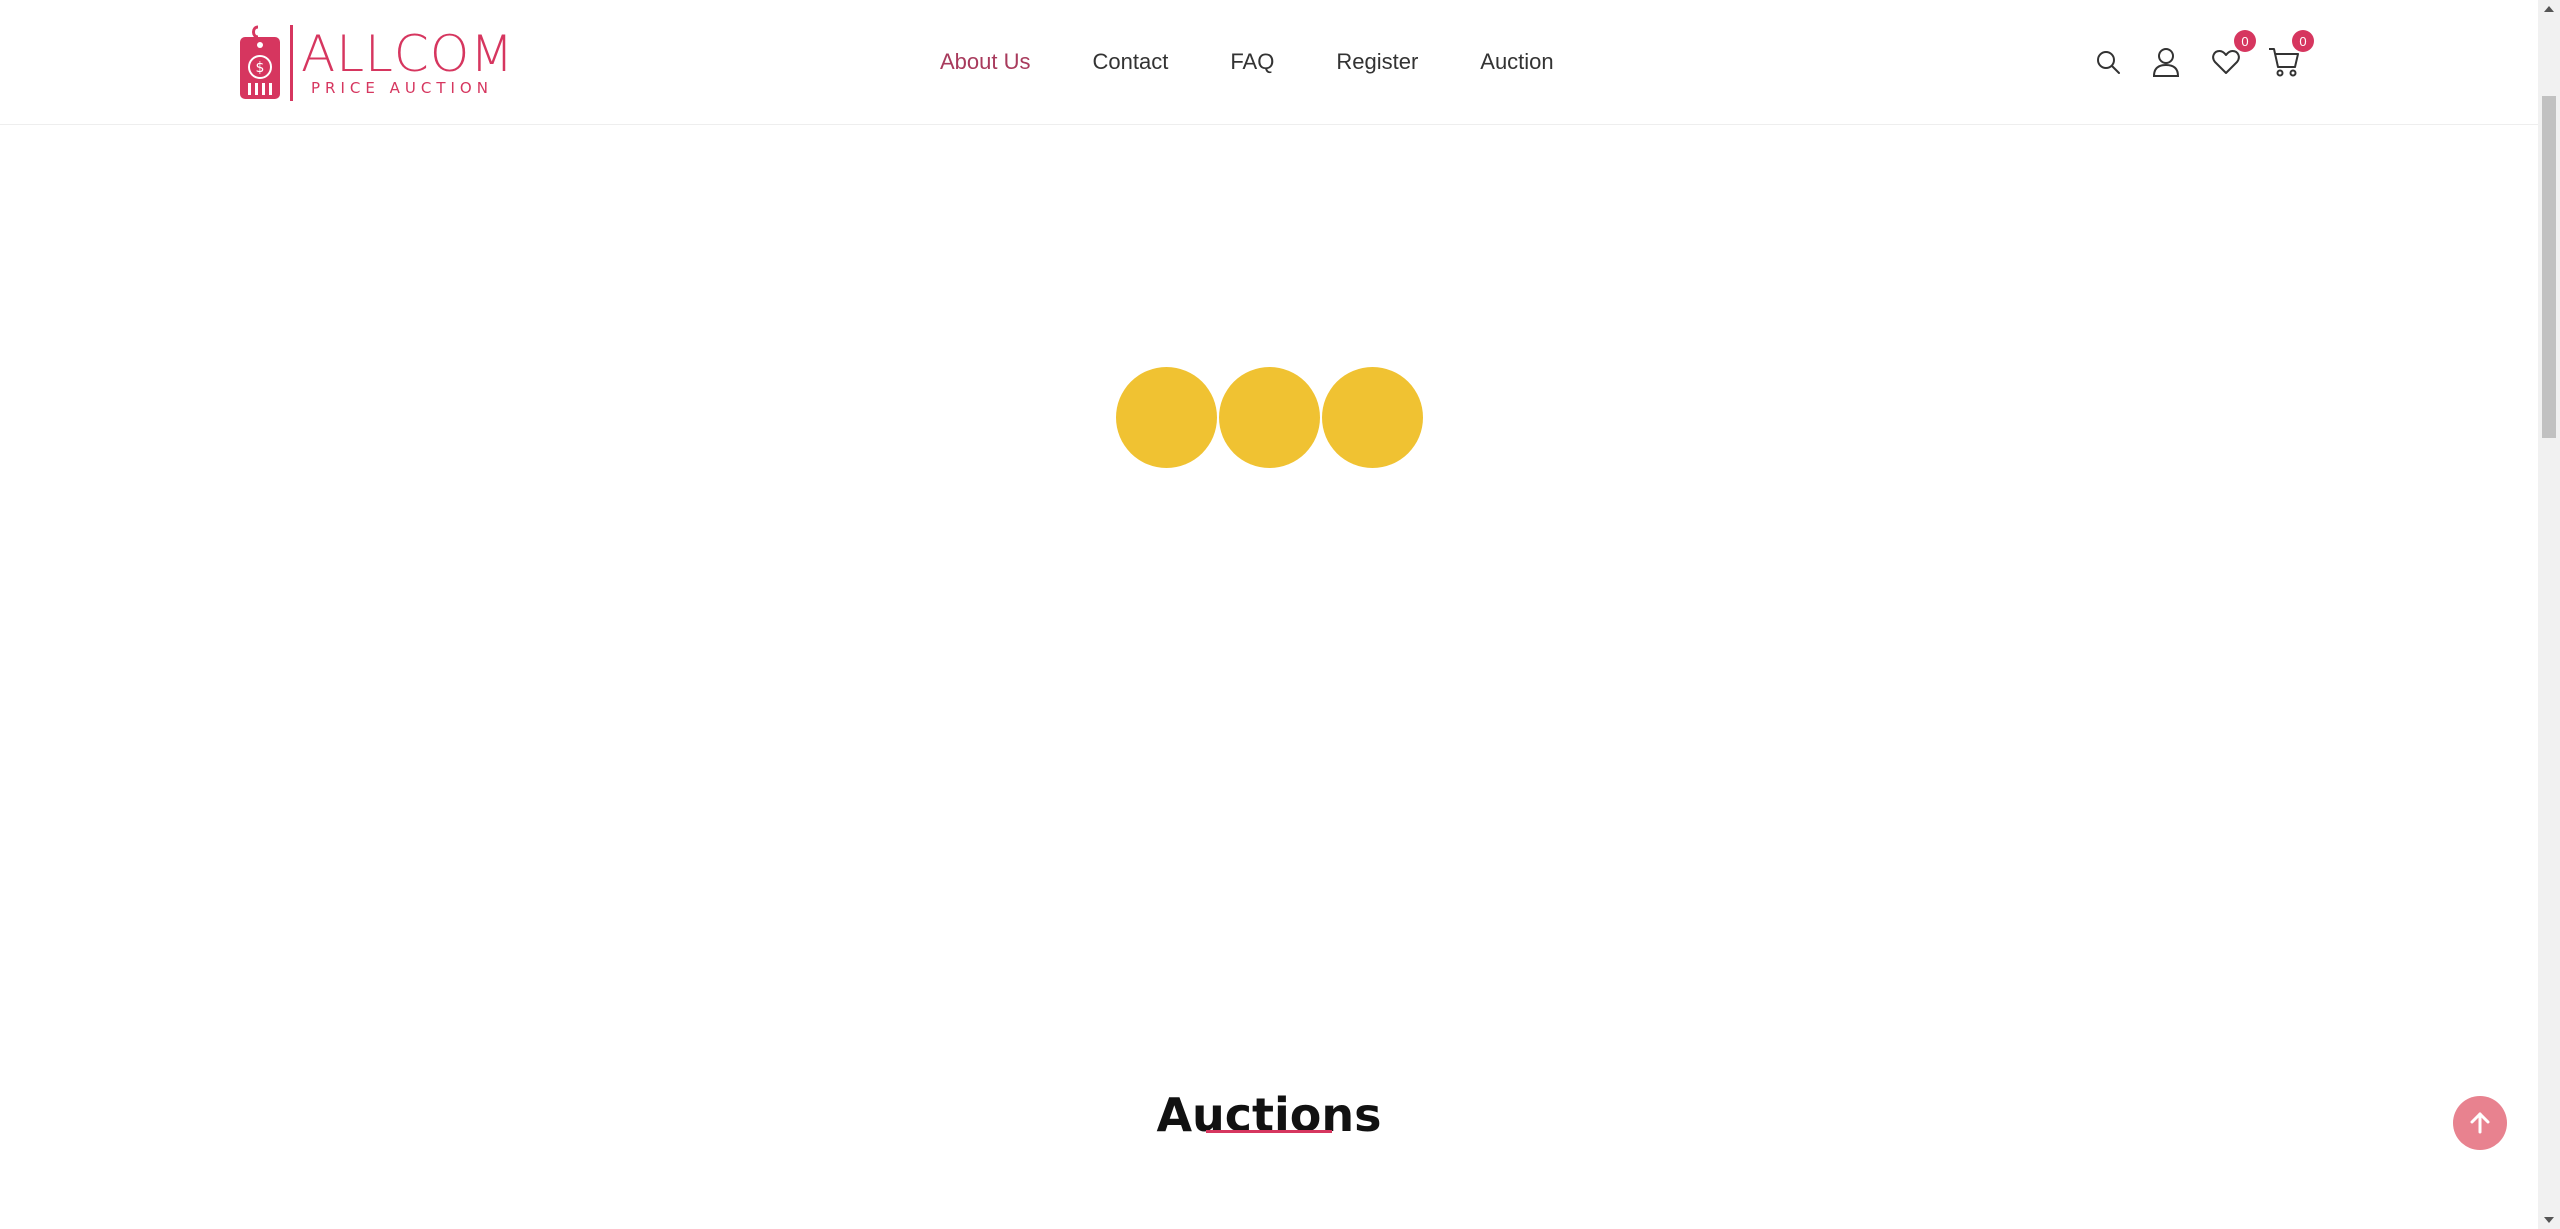  I want to click on cart-count-badge: 0, so click(2303, 41).